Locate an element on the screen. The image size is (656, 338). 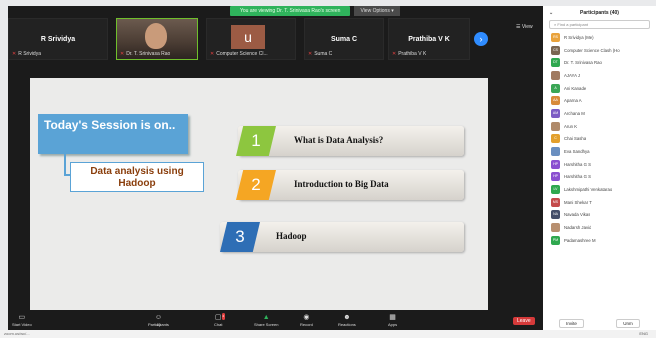
share-screen-label: Share Screen is located at coordinates (266, 324).